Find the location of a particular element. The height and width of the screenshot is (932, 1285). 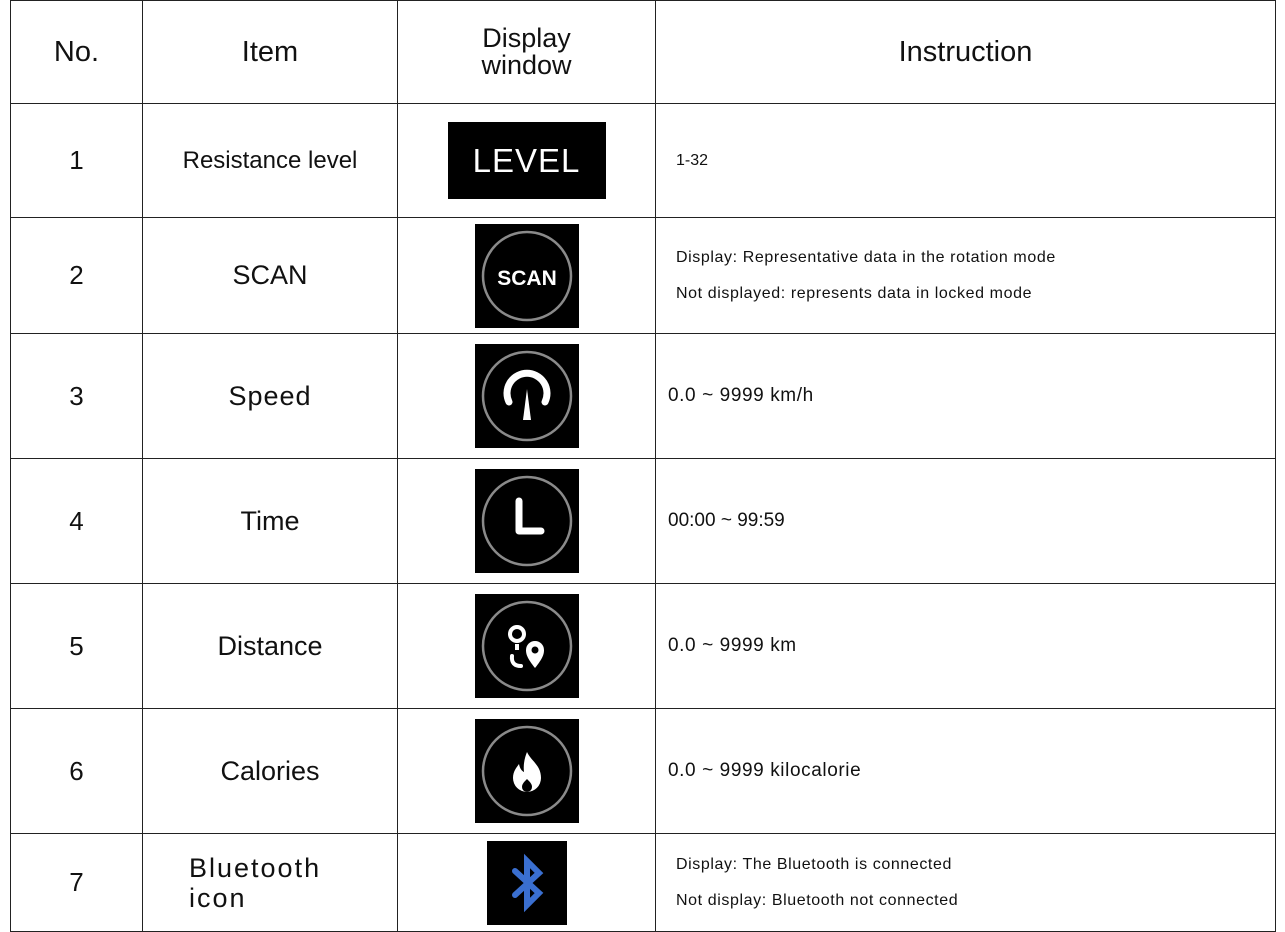

row-number: 7 is located at coordinates (76, 882).